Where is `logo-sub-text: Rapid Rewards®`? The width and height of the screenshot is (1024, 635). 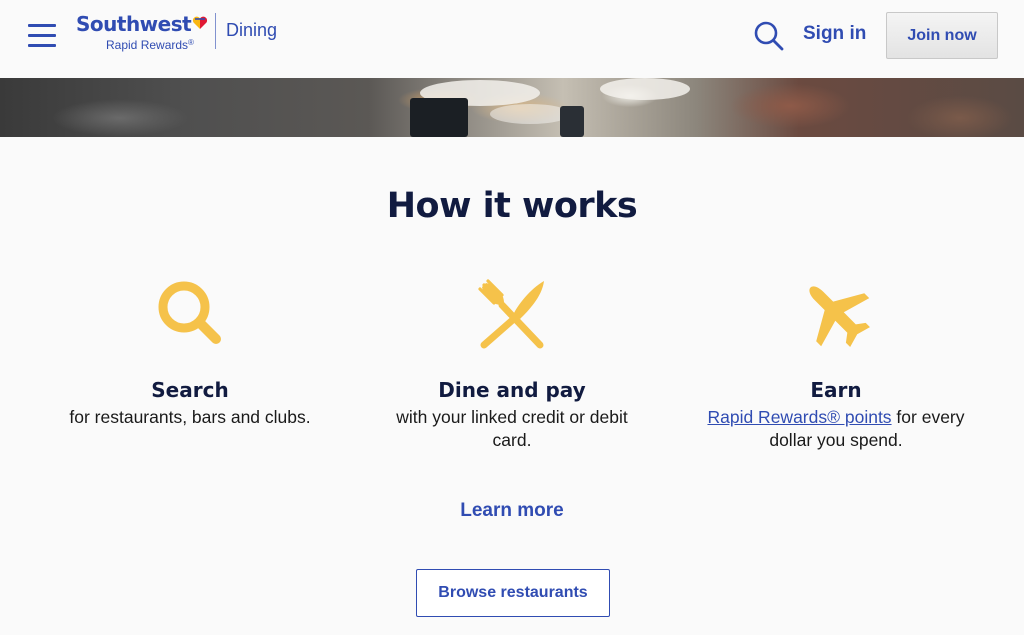
logo-sub-text: Rapid Rewards® is located at coordinates (150, 45).